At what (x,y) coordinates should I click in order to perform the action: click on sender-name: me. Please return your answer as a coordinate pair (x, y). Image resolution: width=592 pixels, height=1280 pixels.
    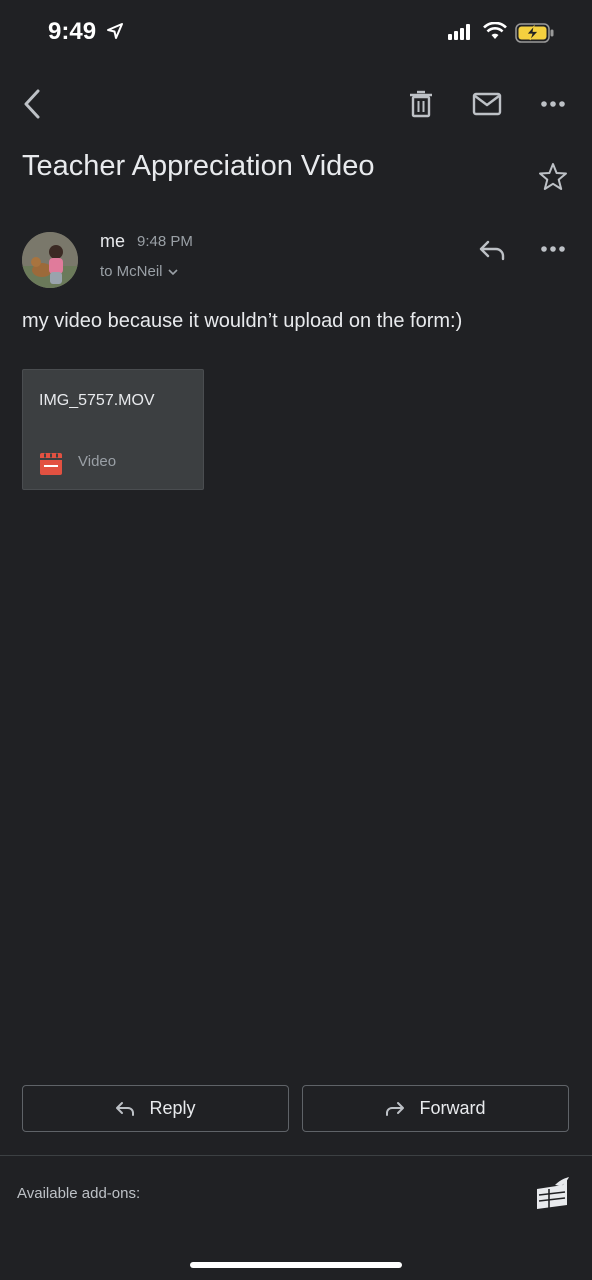
    Looking at the image, I should click on (113, 241).